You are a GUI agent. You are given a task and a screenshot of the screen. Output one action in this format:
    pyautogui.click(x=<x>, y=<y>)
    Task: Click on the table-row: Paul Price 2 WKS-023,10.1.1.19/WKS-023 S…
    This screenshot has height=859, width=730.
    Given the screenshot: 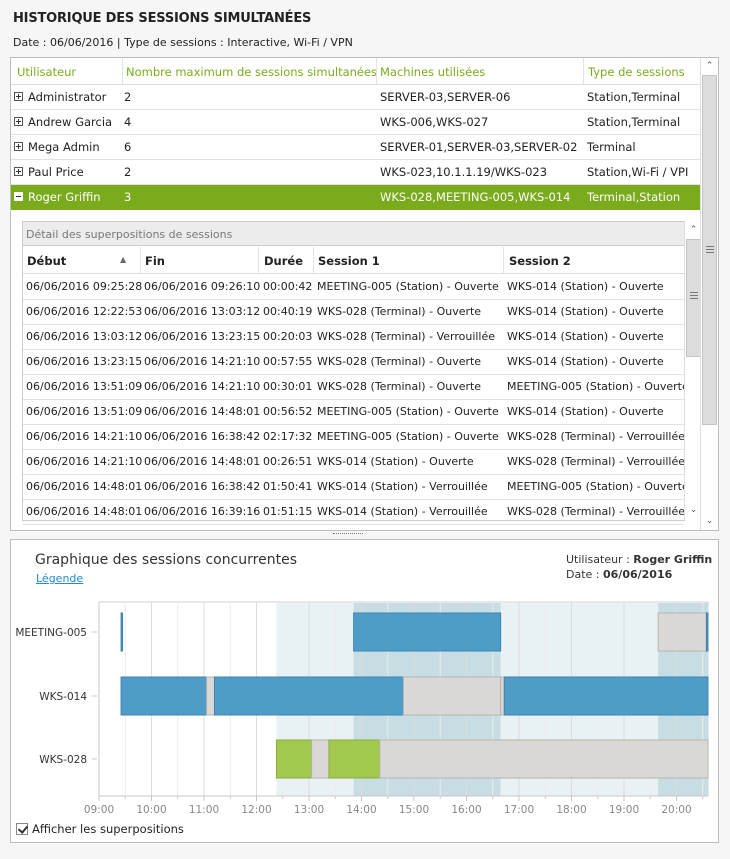 What is the action you would take?
    pyautogui.click(x=356, y=172)
    